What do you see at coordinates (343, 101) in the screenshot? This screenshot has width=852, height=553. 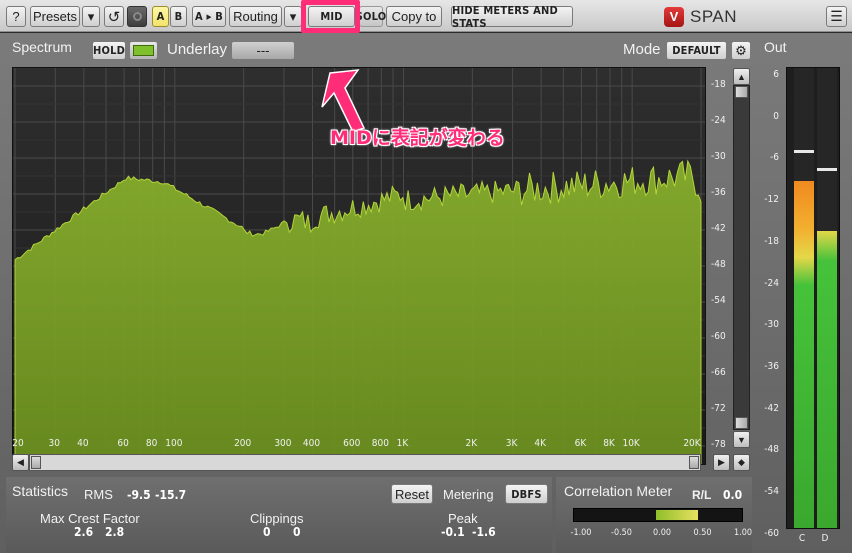 I see `annotation-overlay` at bounding box center [343, 101].